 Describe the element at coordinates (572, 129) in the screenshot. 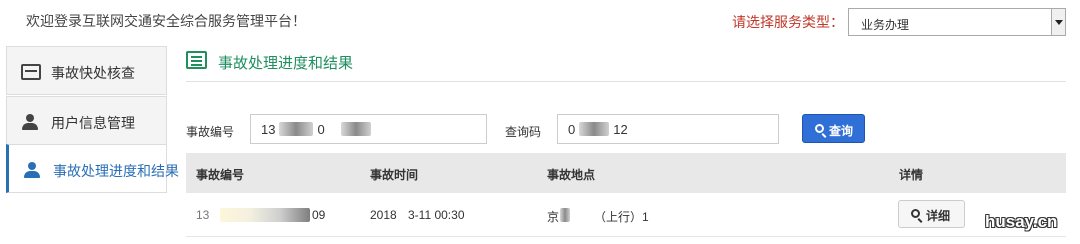

I see `query-code-value-start: 0` at that location.